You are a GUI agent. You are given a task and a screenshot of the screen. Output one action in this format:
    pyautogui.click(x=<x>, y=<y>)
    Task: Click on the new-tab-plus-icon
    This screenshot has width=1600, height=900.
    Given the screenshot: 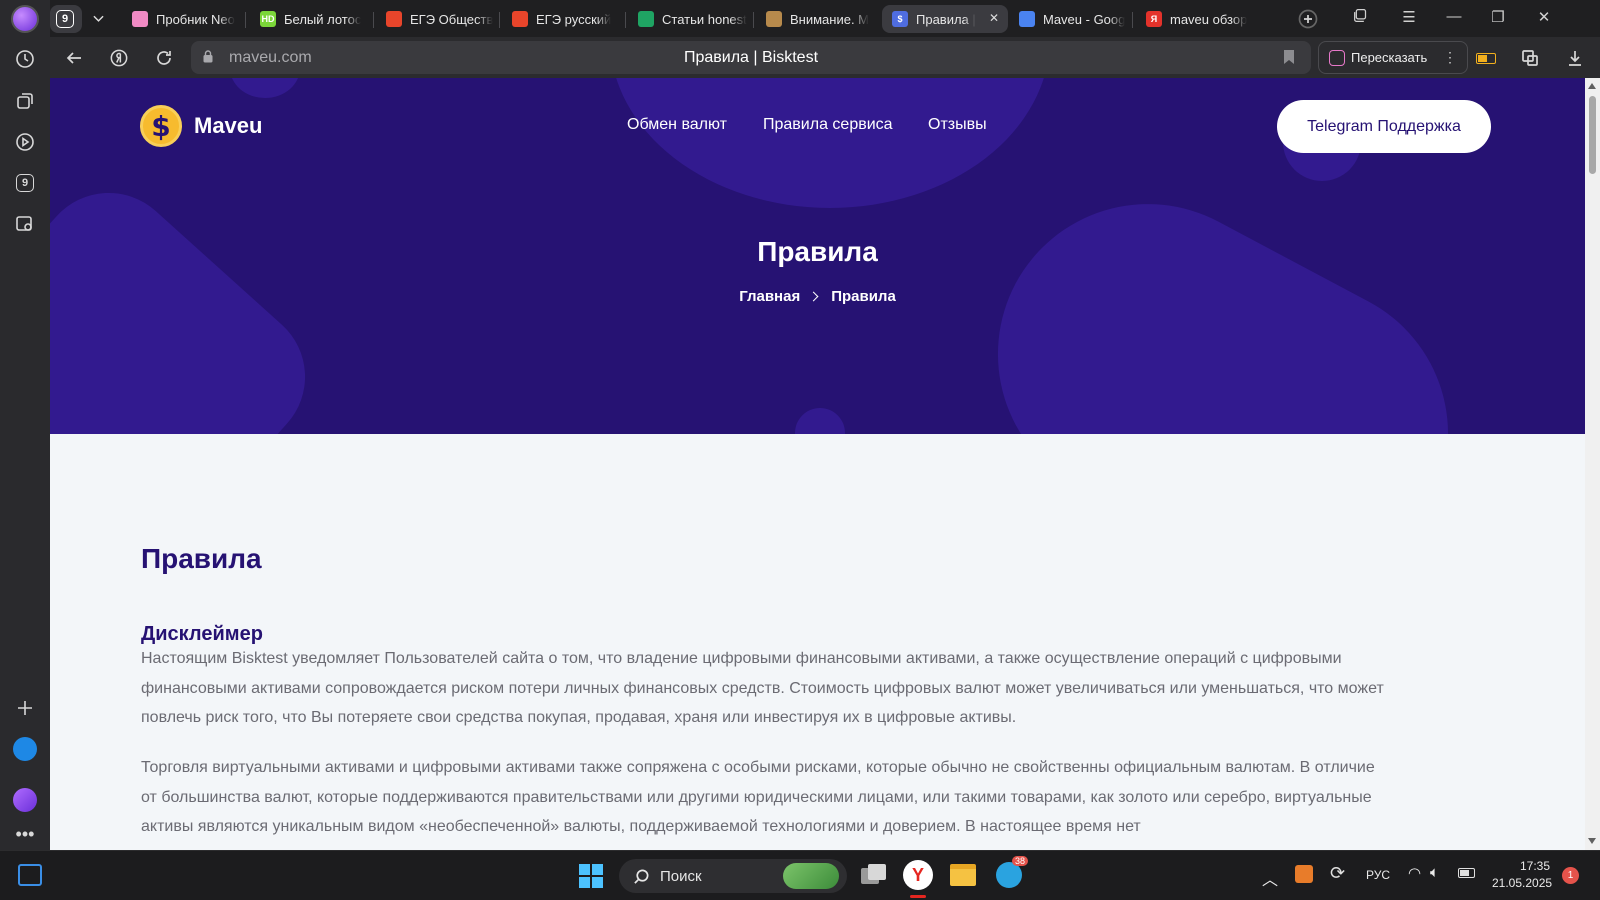 What is the action you would take?
    pyautogui.click(x=1308, y=19)
    